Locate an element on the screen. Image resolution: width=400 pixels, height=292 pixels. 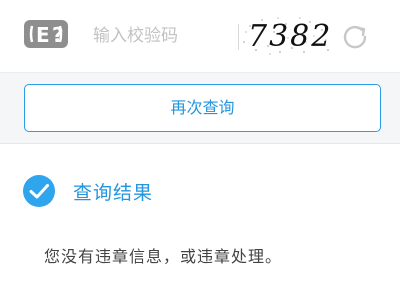
result-title: 查询结果 is located at coordinates (113, 193).